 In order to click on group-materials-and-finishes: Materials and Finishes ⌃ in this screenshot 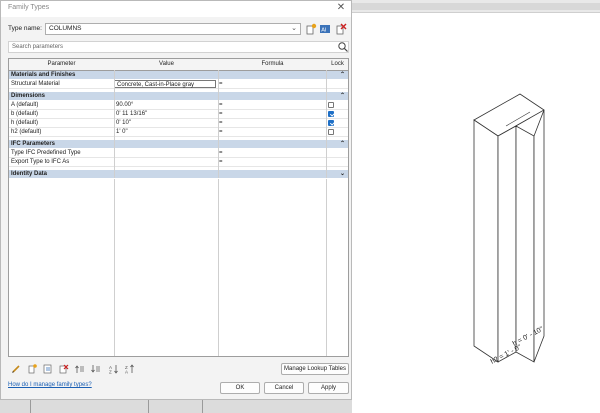, I will do `click(178, 75)`.